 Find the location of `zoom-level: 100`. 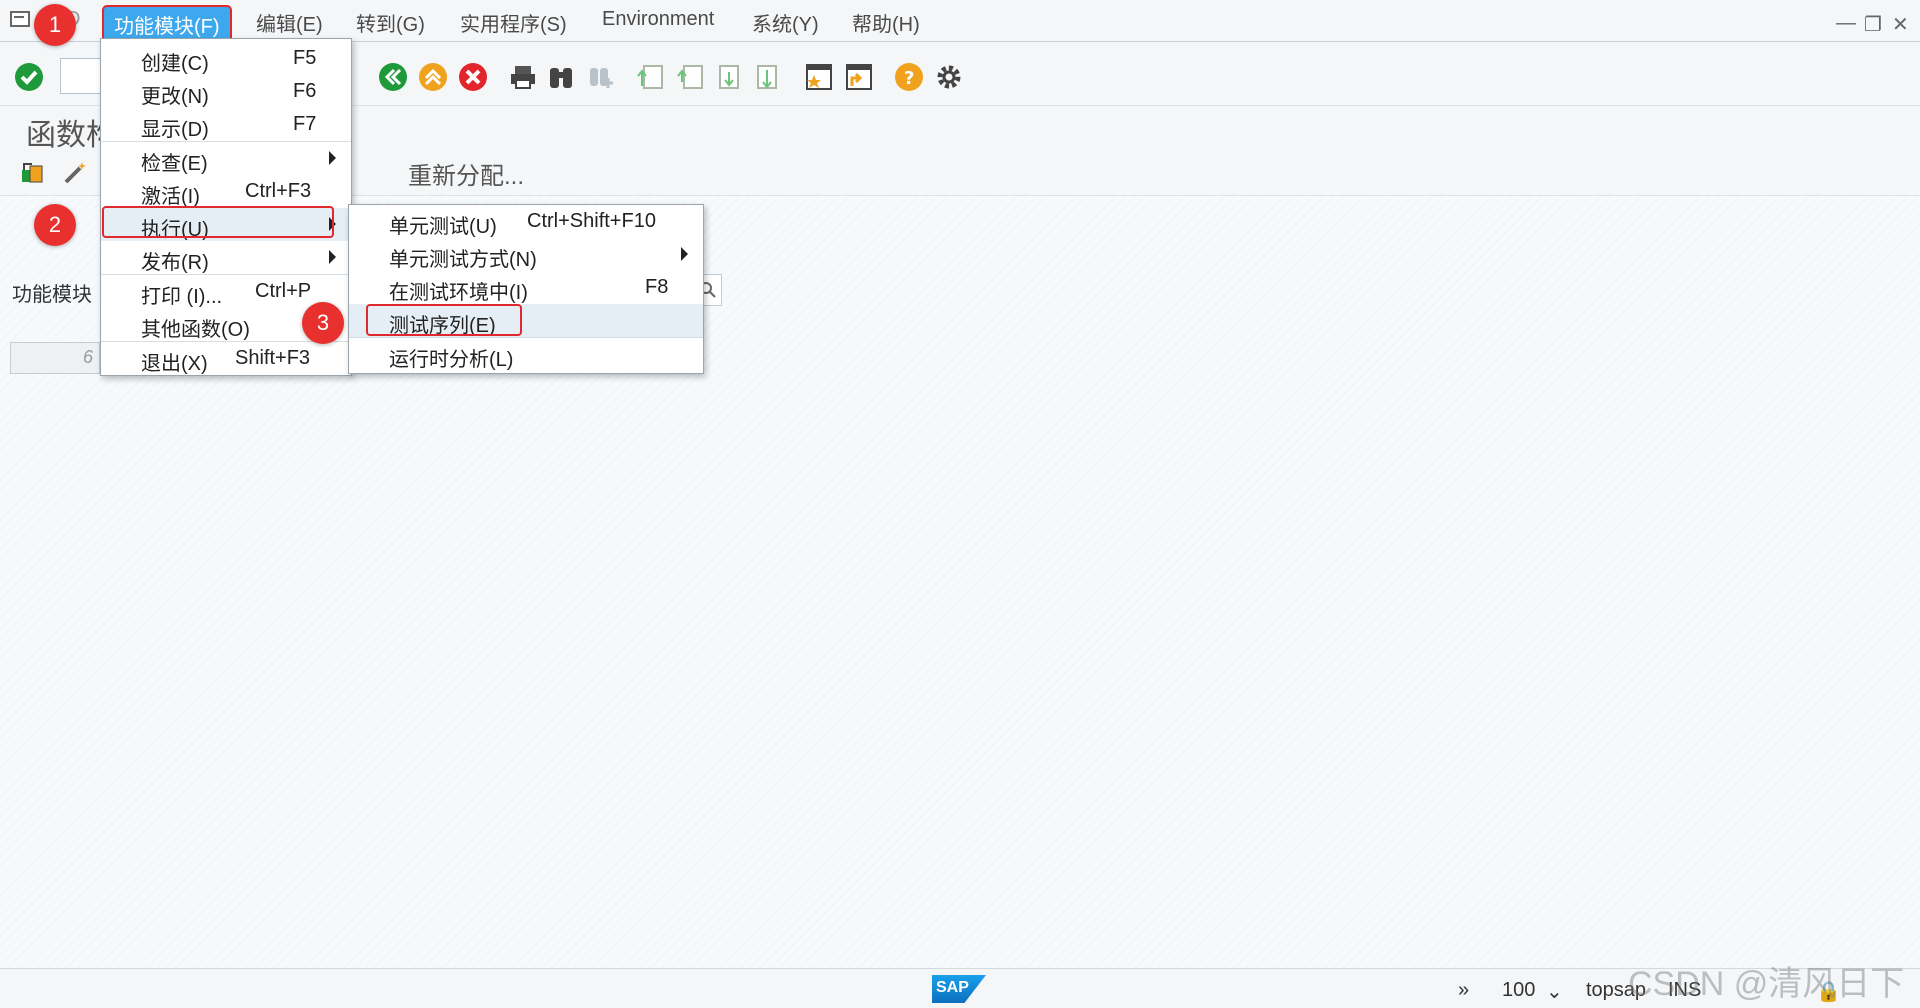

zoom-level: 100 is located at coordinates (1518, 990).